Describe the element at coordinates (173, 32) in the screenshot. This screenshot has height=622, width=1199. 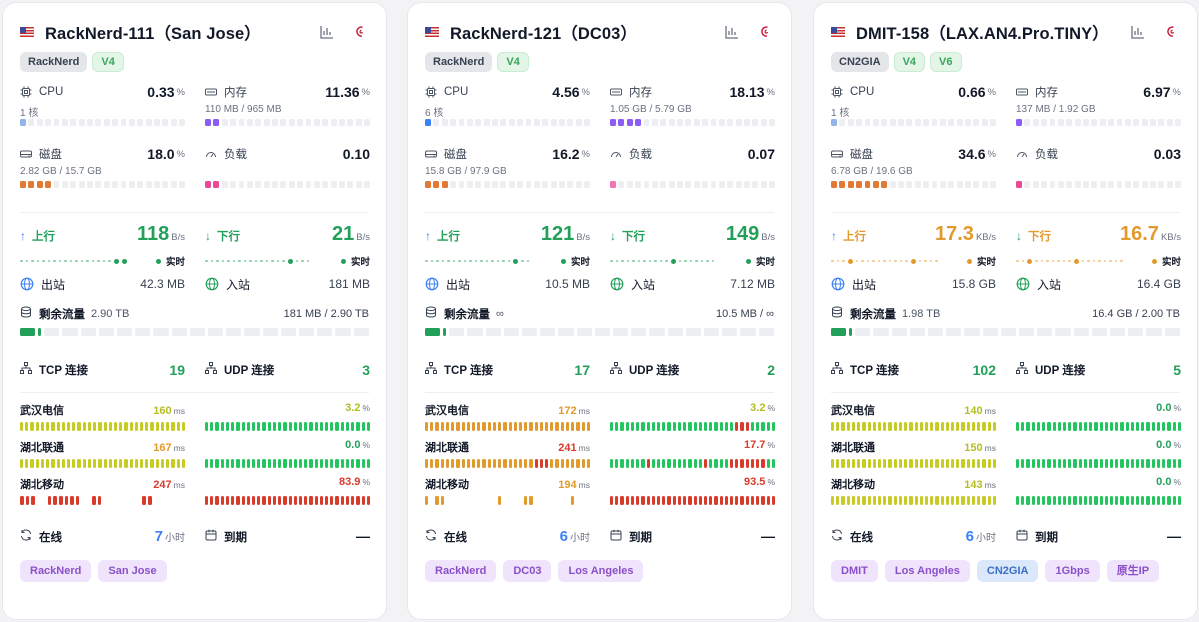
I see `server-title: RackNerd-111（San Jose）` at that location.